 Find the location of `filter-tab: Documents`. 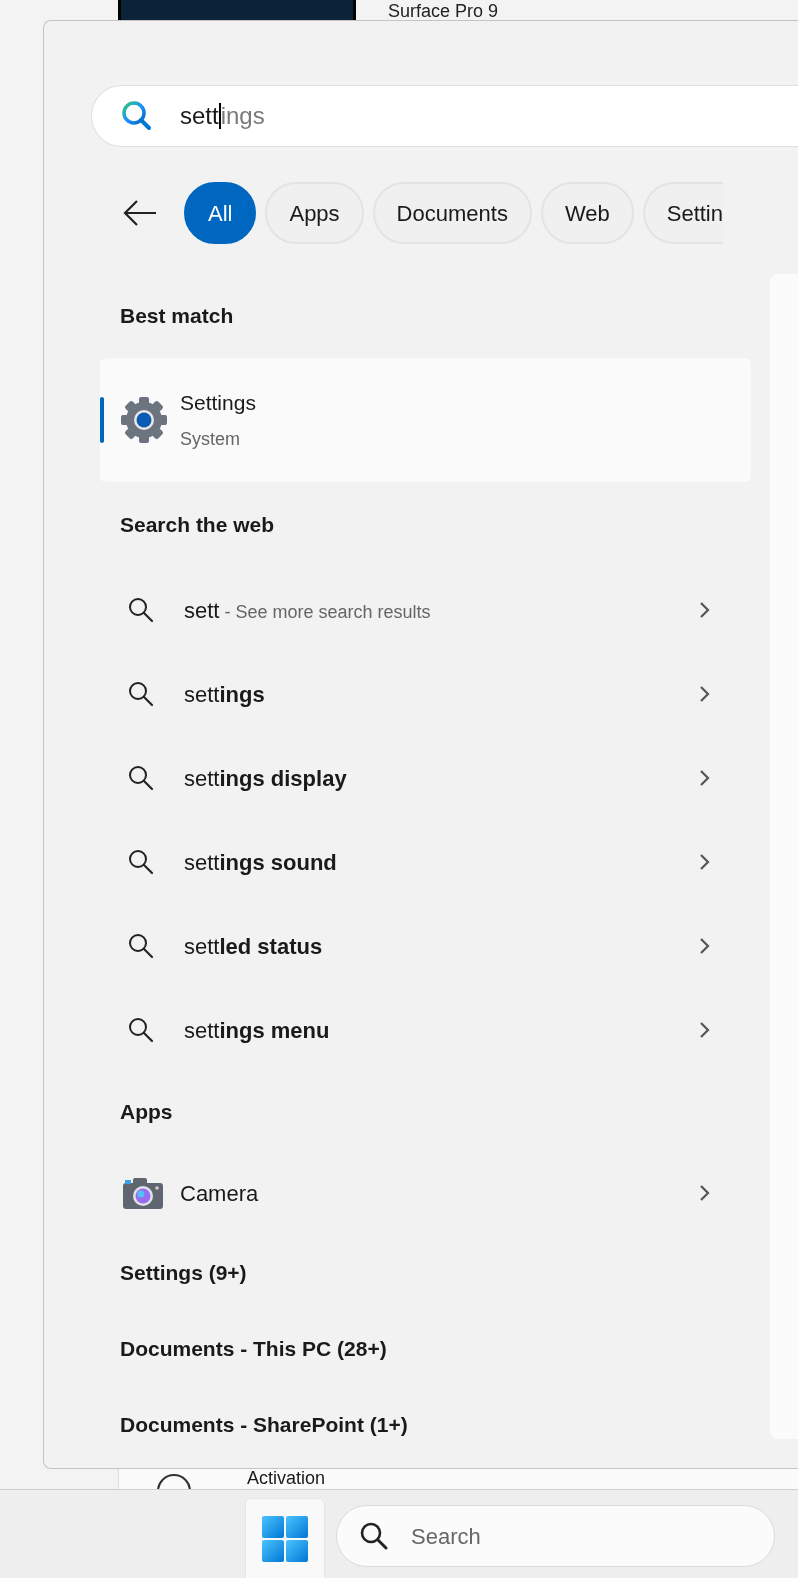

filter-tab: Documents is located at coordinates (452, 213).